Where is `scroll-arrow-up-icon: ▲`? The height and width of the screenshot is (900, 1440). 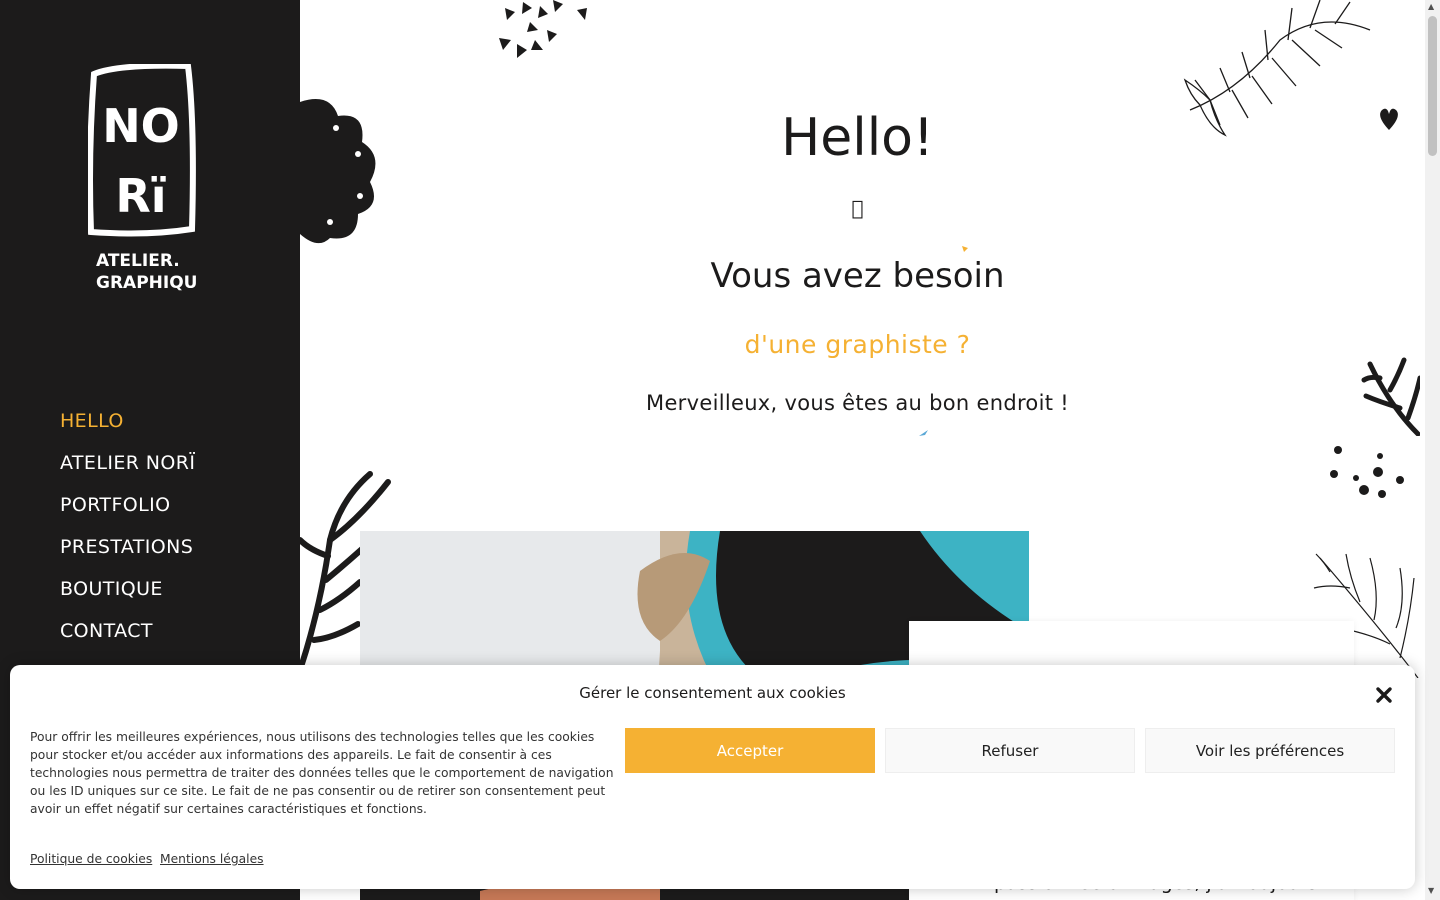 scroll-arrow-up-icon: ▲ is located at coordinates (1431, 6).